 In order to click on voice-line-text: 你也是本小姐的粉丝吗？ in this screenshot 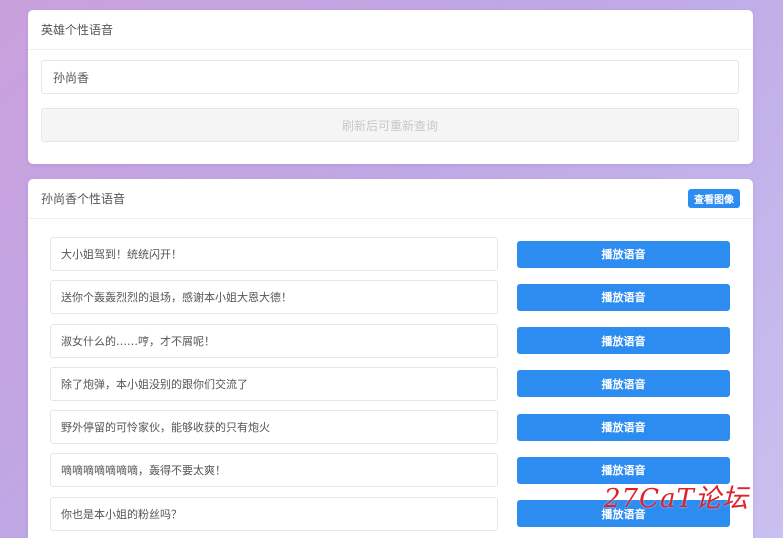, I will do `click(274, 513)`.